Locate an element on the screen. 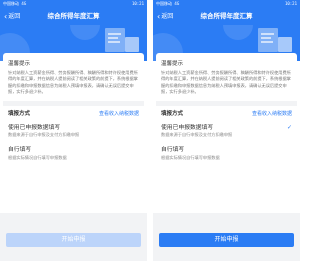  option-use-declared-data: 使用已申报数据填写 数据来源于自行申报及支付方扣缴申报 ✓ is located at coordinates (226, 129).